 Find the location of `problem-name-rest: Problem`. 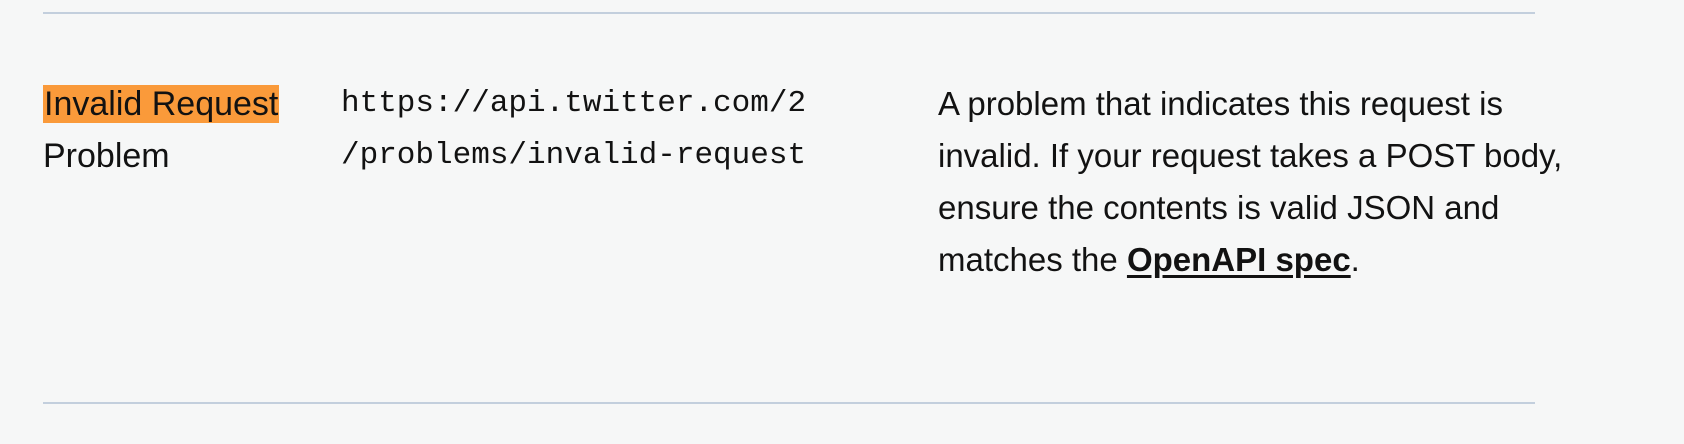

problem-name-rest: Problem is located at coordinates (106, 156).